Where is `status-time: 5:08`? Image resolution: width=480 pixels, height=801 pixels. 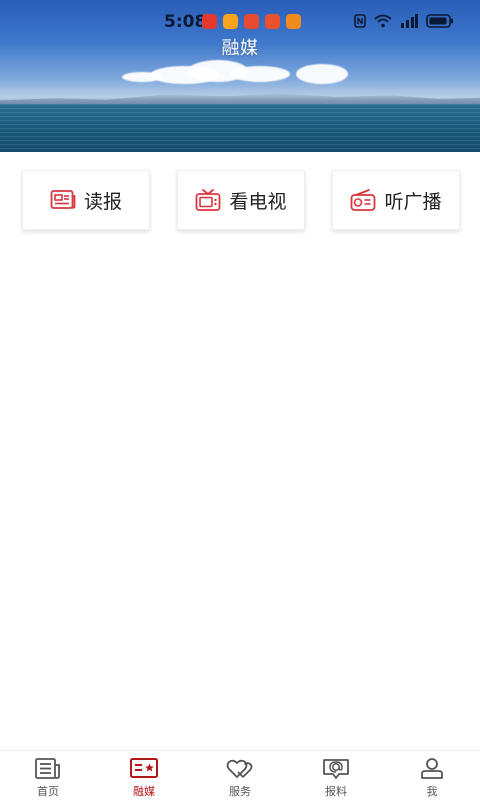 status-time: 5:08 is located at coordinates (185, 22).